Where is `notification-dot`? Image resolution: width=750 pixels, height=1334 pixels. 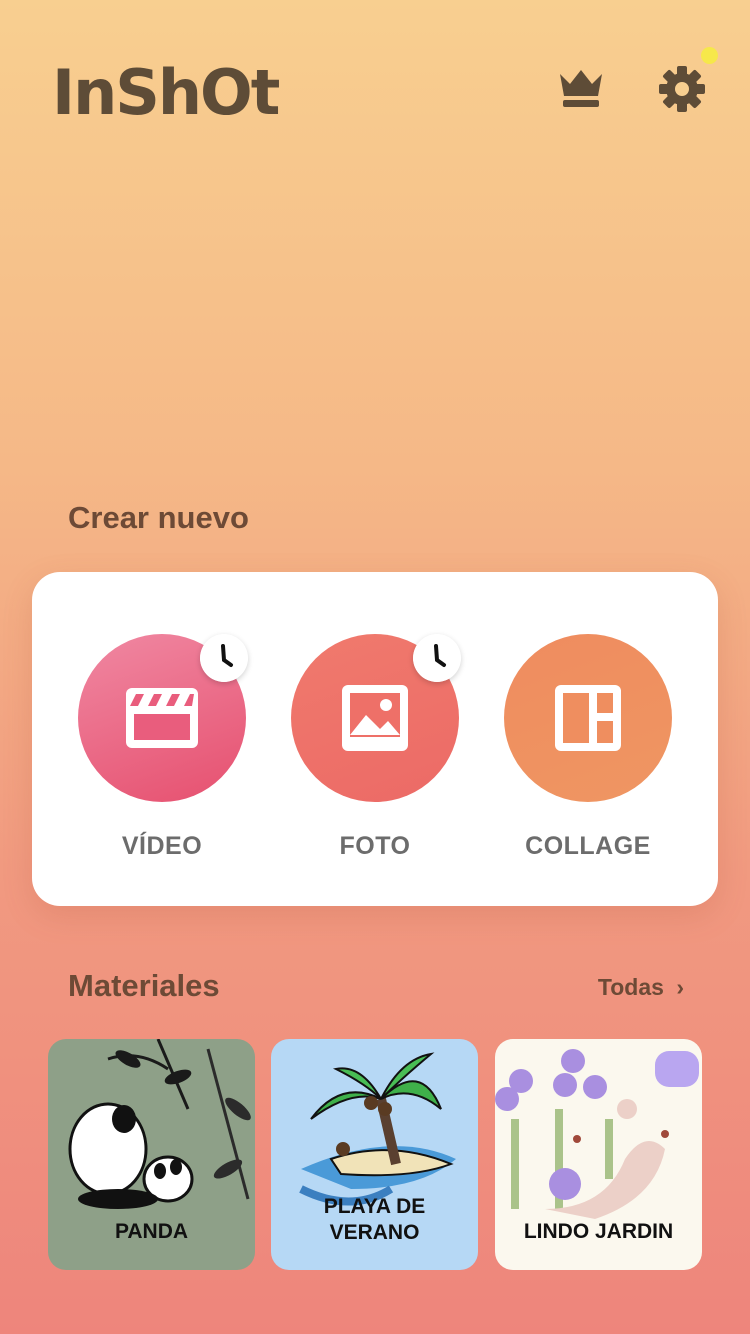
notification-dot is located at coordinates (709, 55).